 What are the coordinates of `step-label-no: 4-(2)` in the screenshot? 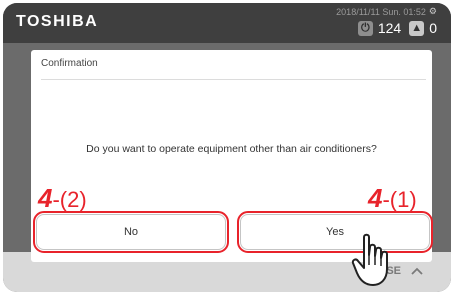 It's located at (62, 198).